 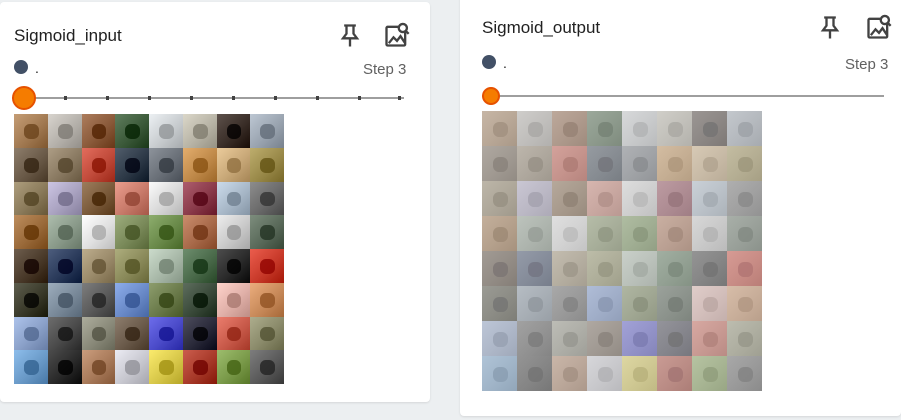 I want to click on run-label: ., so click(x=37, y=68).